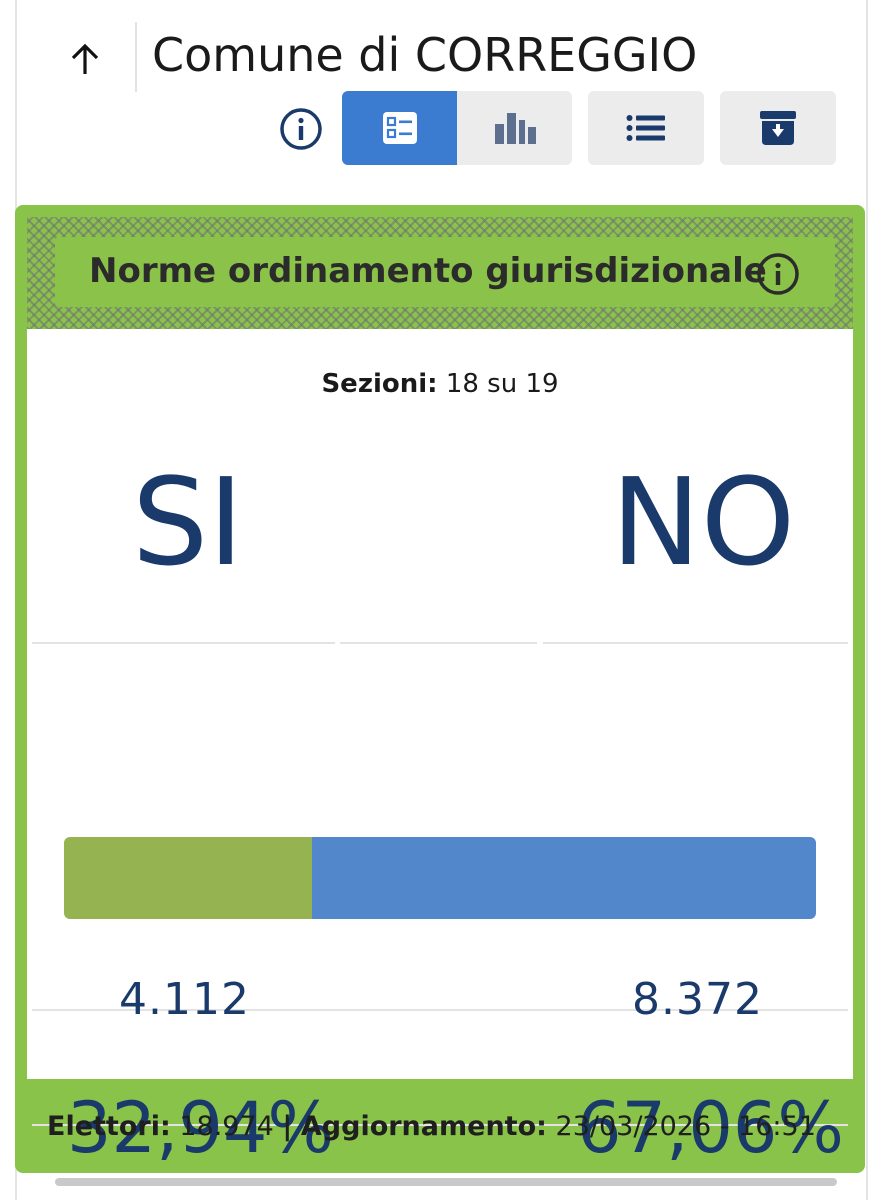 The width and height of the screenshot is (885, 1200). Describe the element at coordinates (188, 878) in the screenshot. I see `result-bar-si-segment` at that location.